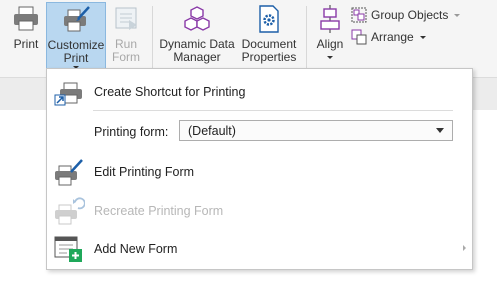  I want to click on add-new-form-label: Add New Form, so click(136, 249).